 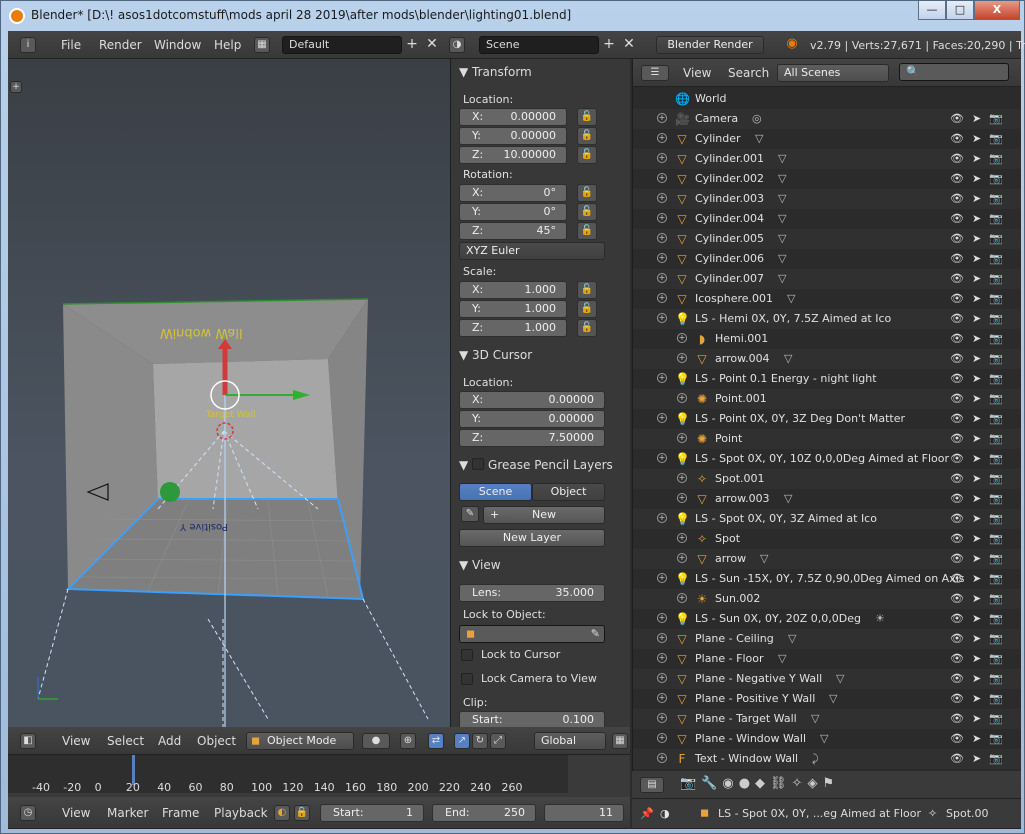 What do you see at coordinates (76, 741) in the screenshot?
I see `viewport-menu-view: View` at bounding box center [76, 741].